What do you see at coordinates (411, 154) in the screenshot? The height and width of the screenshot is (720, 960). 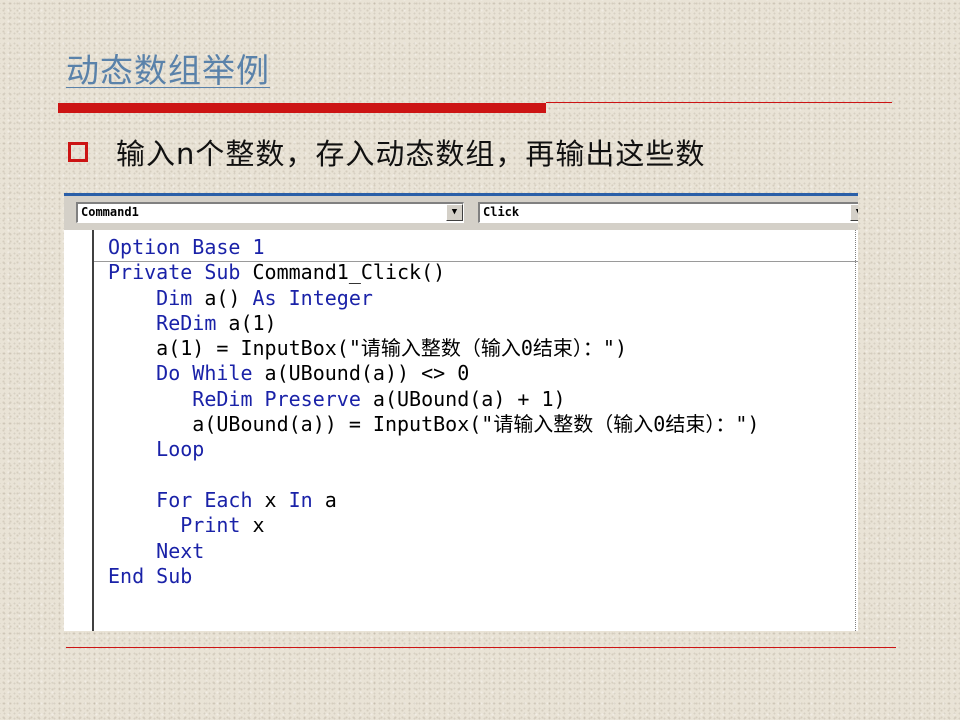 I see `bullet-text: 输入n个整数，存入动态数组，再输出这些数` at bounding box center [411, 154].